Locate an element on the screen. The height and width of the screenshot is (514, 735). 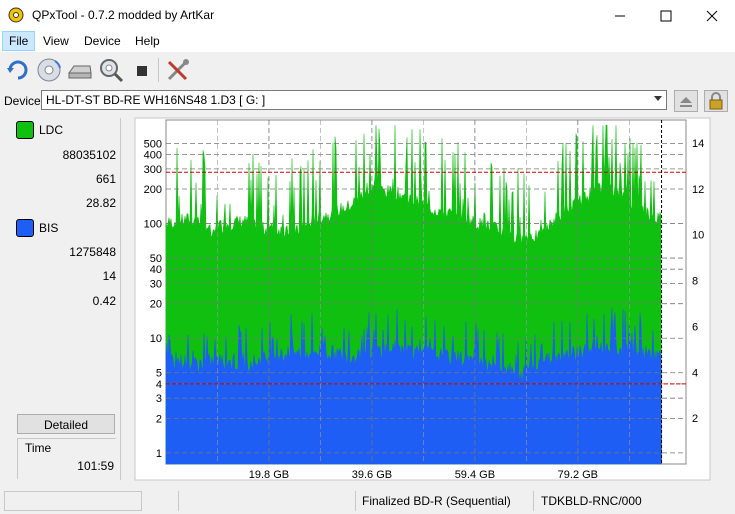
y-left-tick-label: 300 is located at coordinates (153, 170).